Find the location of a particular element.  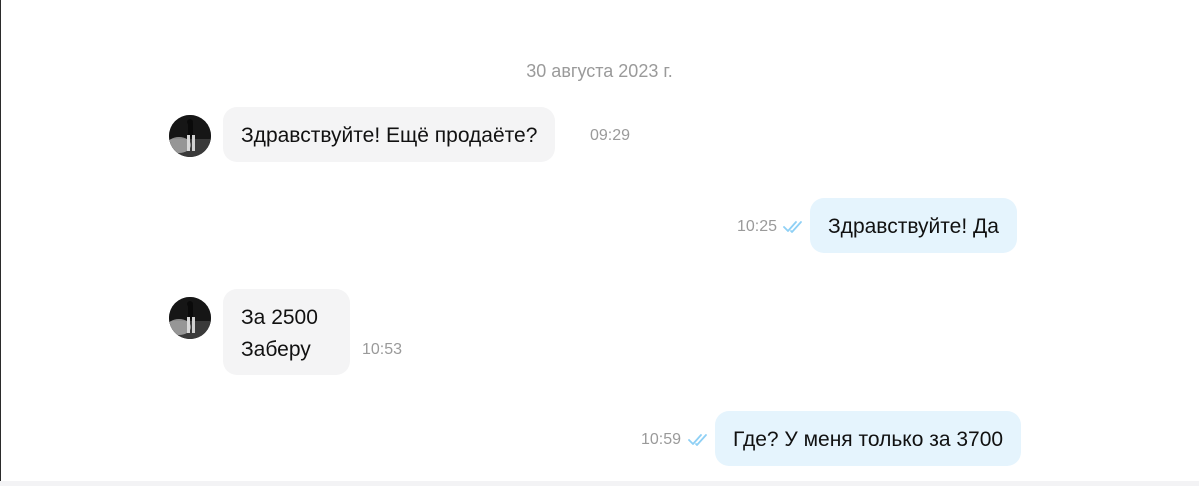

message-bubble: За 2500 Заберу is located at coordinates (286, 332).